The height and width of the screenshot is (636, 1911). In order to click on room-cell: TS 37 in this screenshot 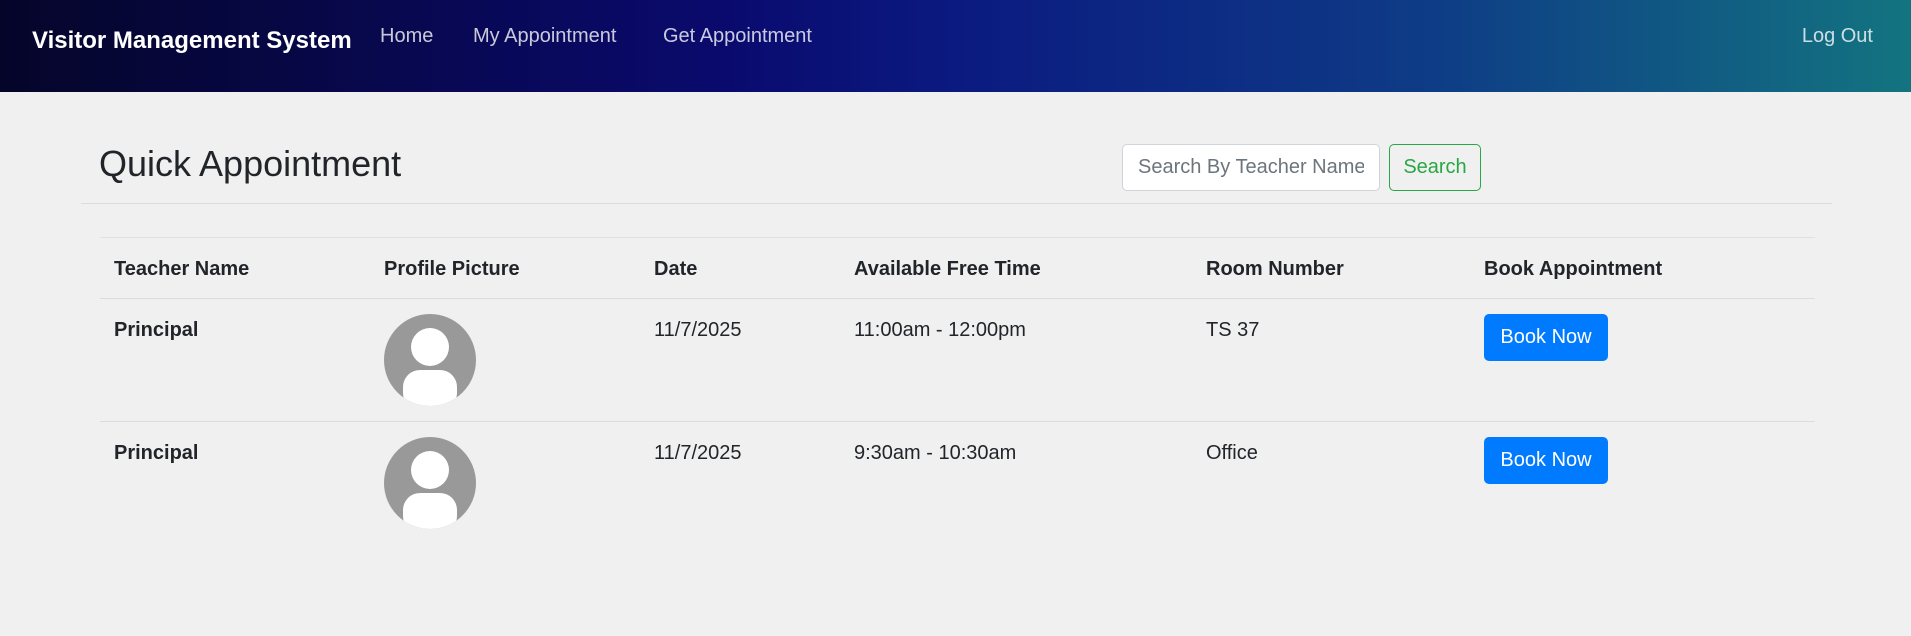, I will do `click(1233, 330)`.